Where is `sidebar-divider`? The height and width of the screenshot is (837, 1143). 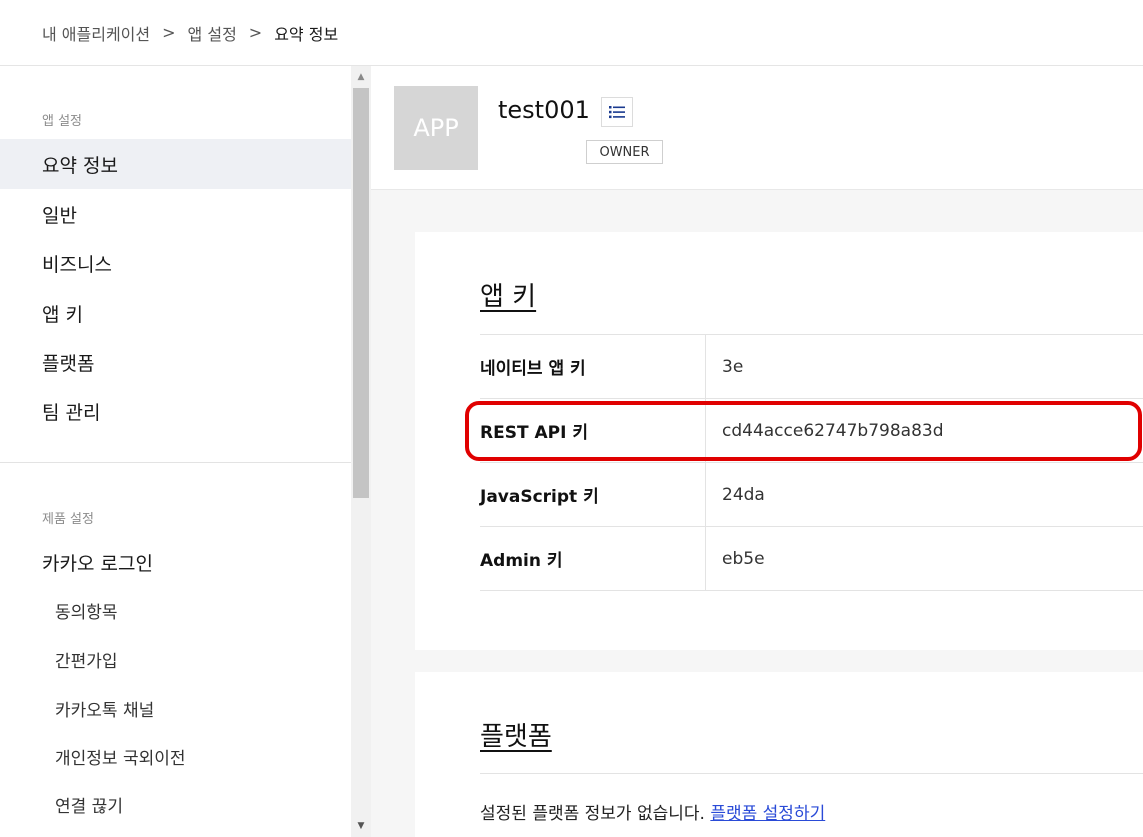 sidebar-divider is located at coordinates (175, 462).